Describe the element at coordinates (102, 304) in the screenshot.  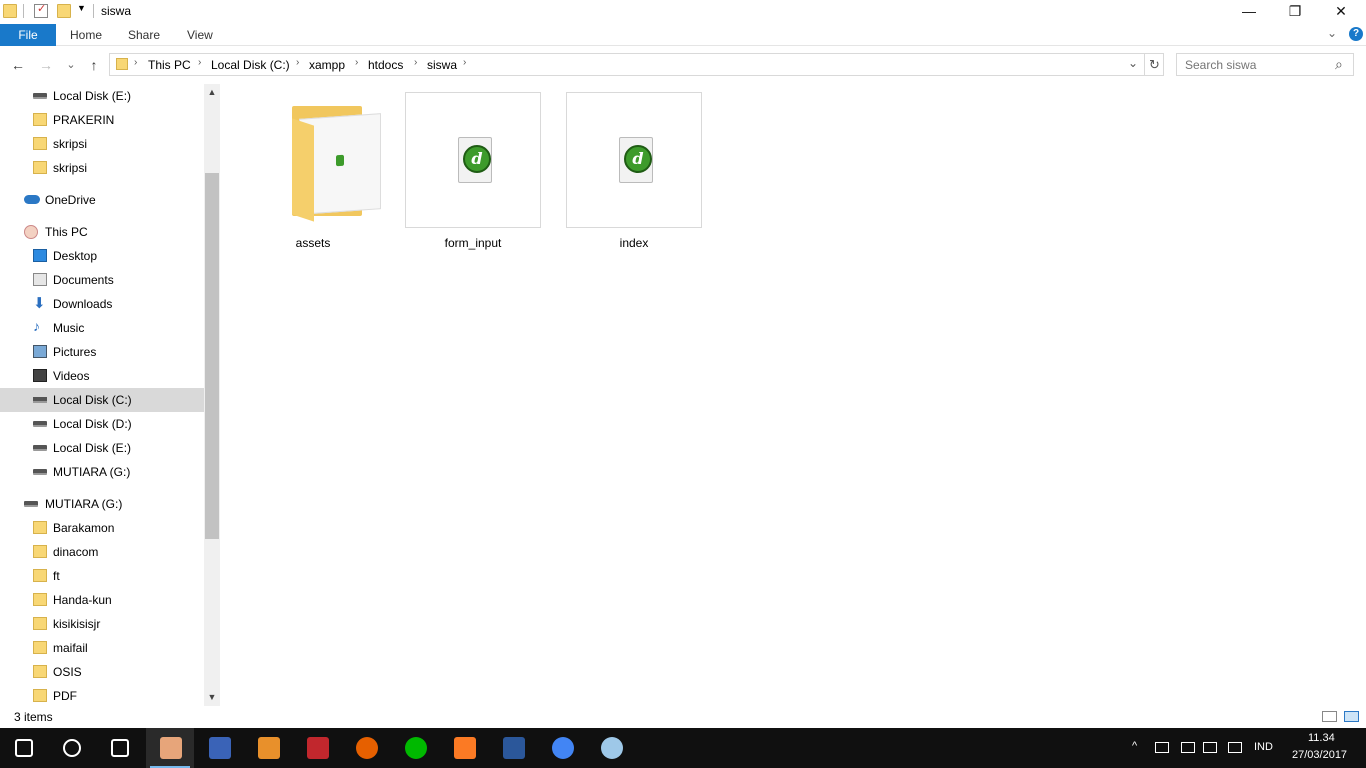
I see `sidebar-item-downloads: ⬇ Downloads` at that location.